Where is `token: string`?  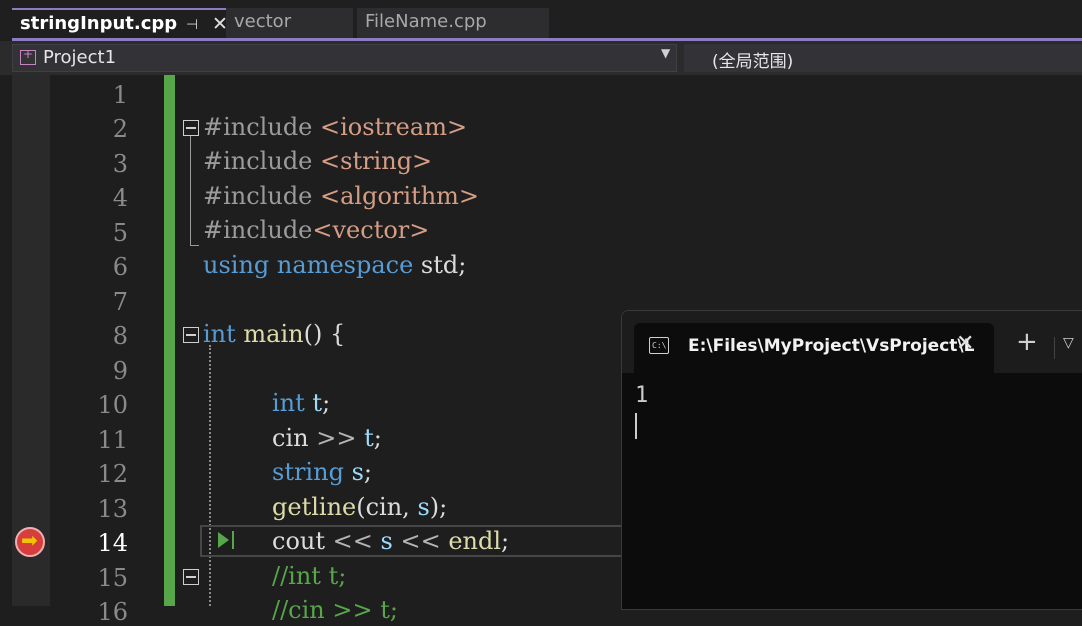 token: string is located at coordinates (308, 472).